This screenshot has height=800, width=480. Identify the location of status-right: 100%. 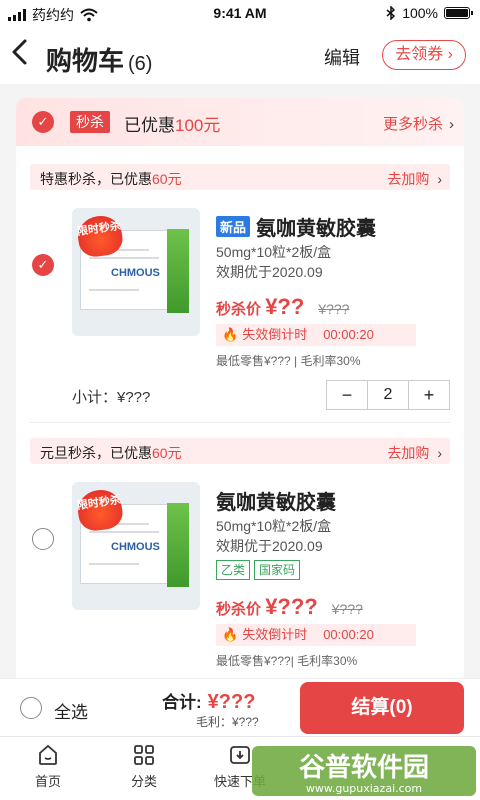
(429, 13).